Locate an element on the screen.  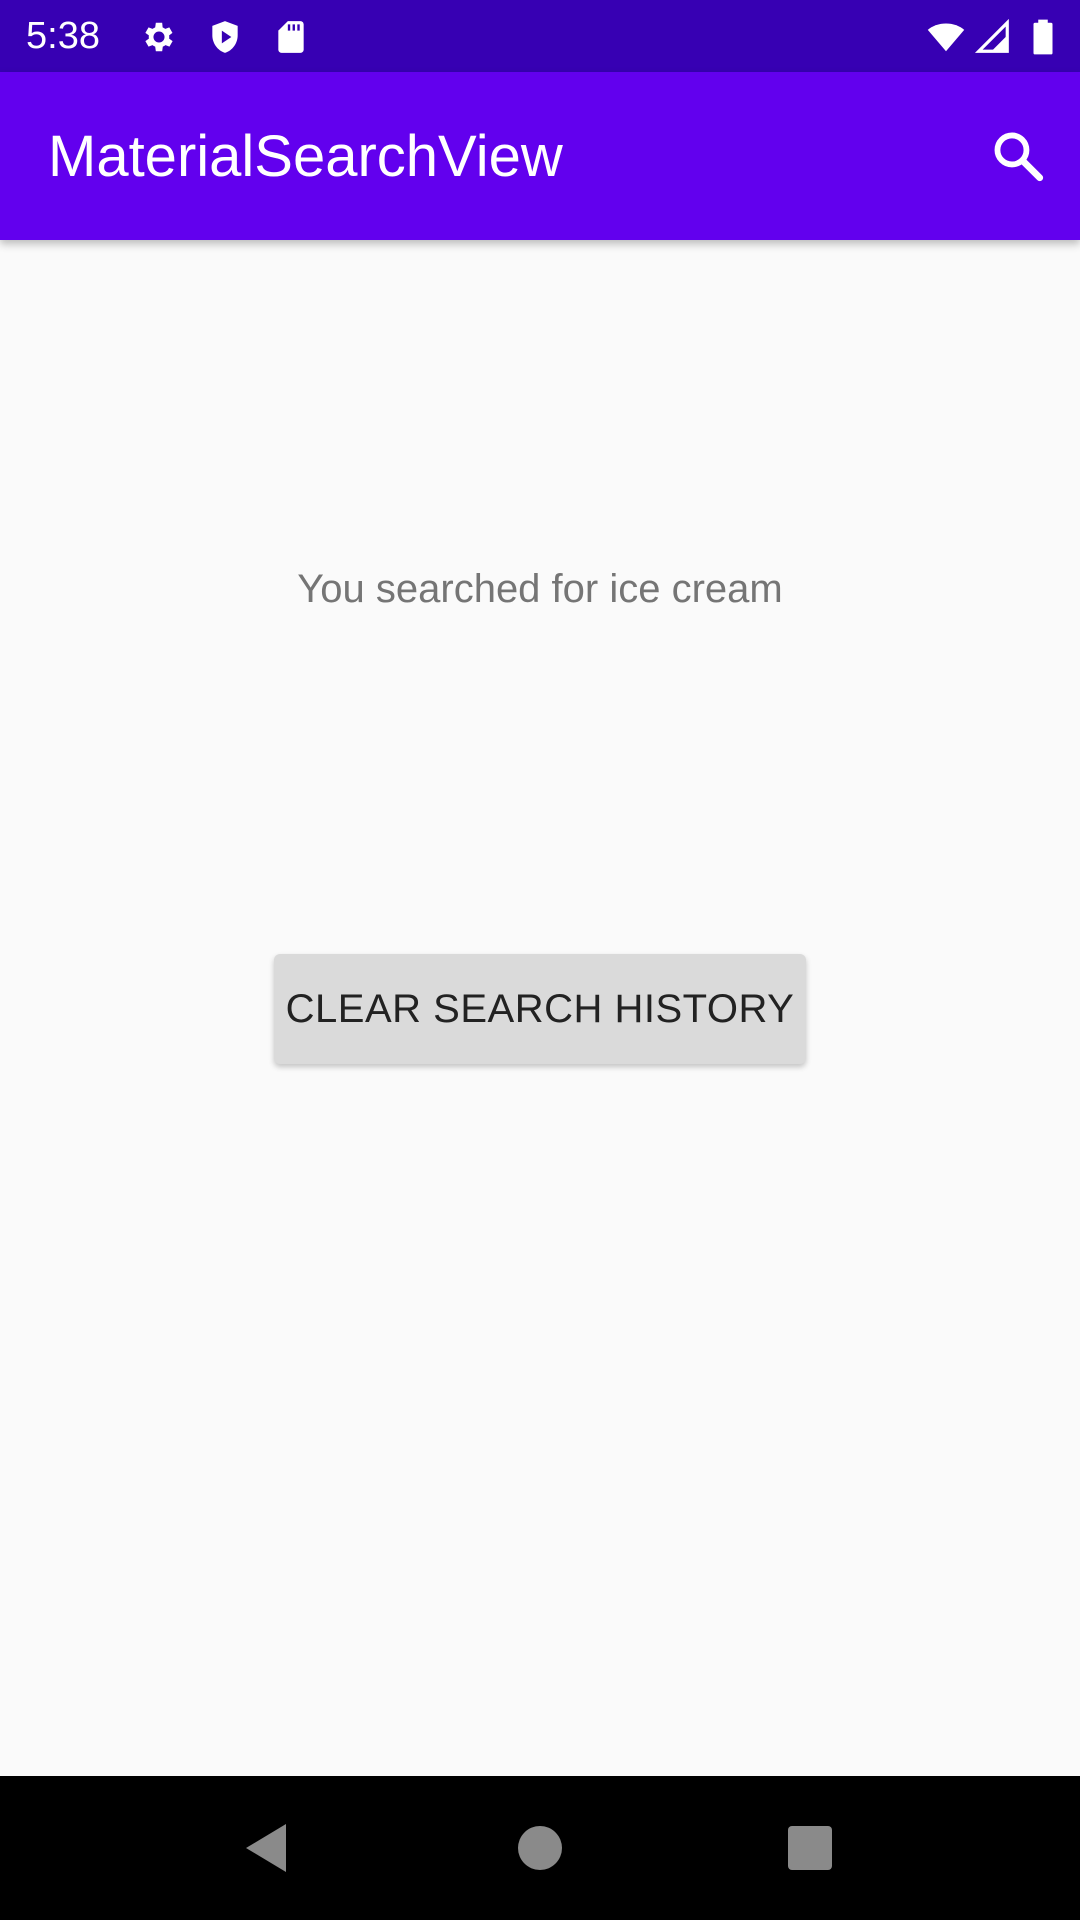
home-icon is located at coordinates (540, 1848).